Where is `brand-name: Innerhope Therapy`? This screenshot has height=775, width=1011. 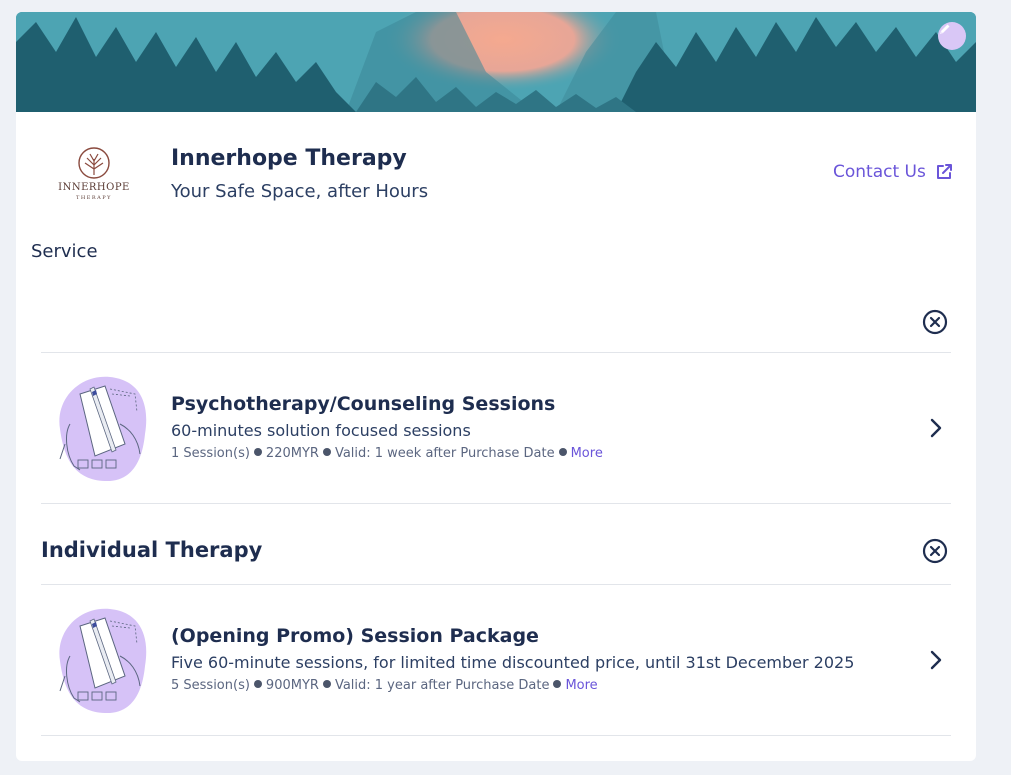
brand-name: Innerhope Therapy is located at coordinates (289, 158).